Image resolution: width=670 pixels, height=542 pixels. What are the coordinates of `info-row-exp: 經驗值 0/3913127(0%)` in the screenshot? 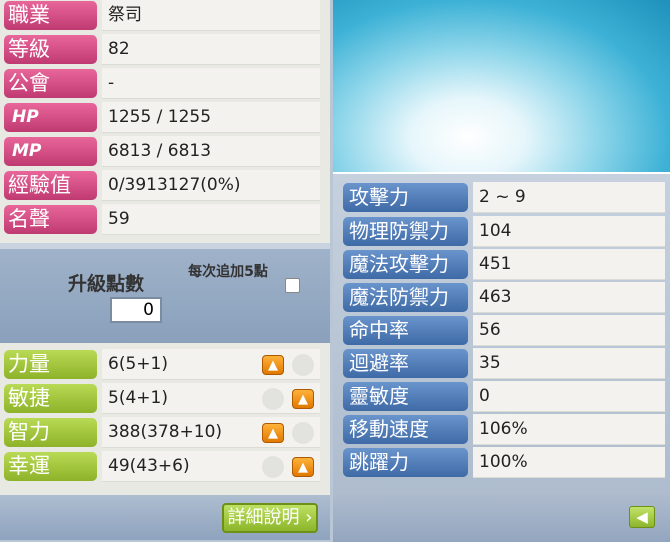 It's located at (162, 185).